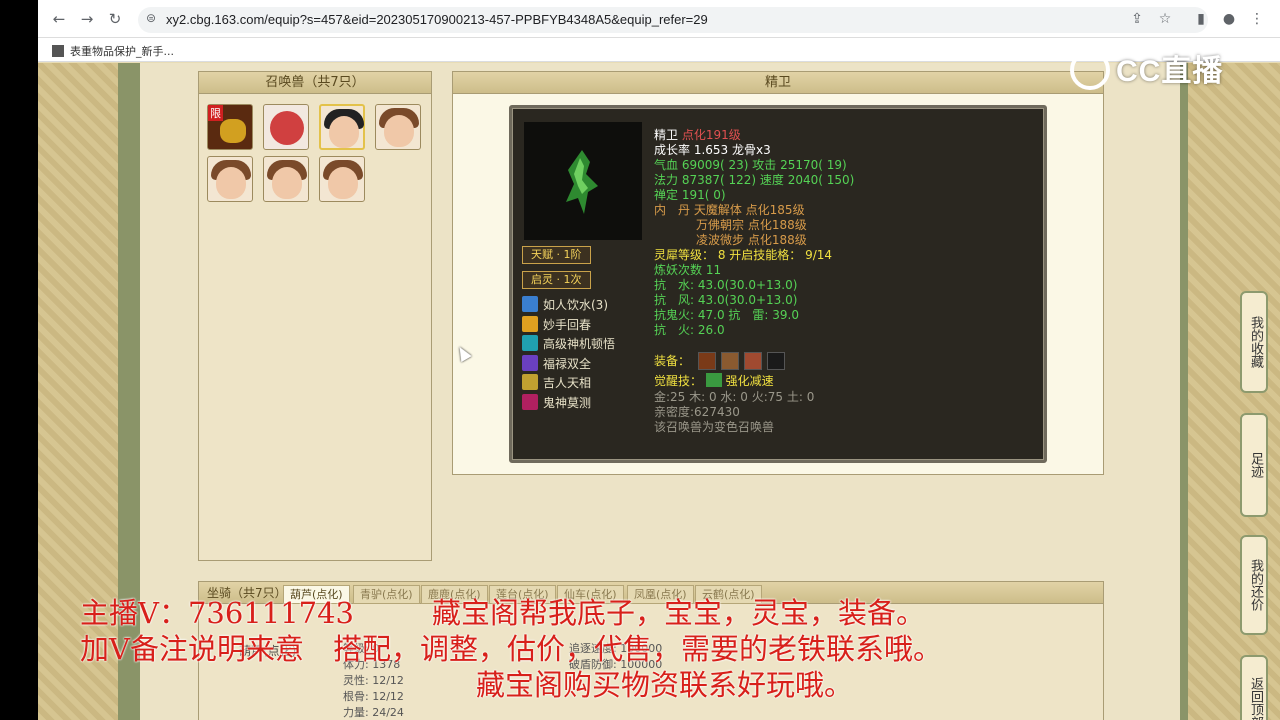 This screenshot has height=720, width=1280. I want to click on awaken-line: 觉醒技： 强化减速, so click(714, 381).